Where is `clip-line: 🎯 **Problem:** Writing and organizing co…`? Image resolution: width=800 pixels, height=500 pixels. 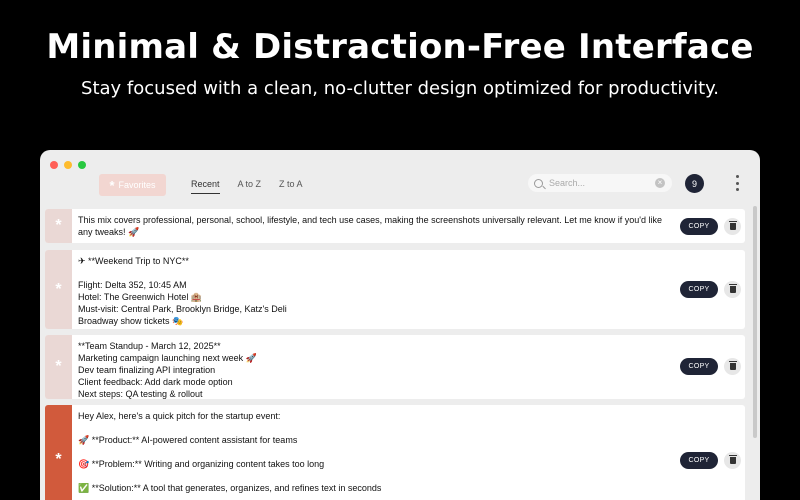 clip-line: 🎯 **Problem:** Writing and organizing co… is located at coordinates (201, 464).